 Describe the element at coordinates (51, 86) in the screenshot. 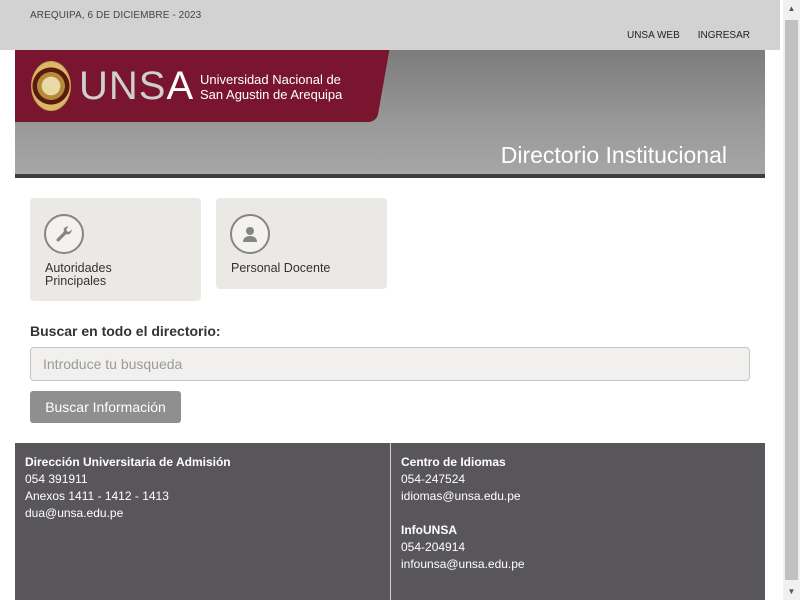

I see `university-seal-icon` at that location.